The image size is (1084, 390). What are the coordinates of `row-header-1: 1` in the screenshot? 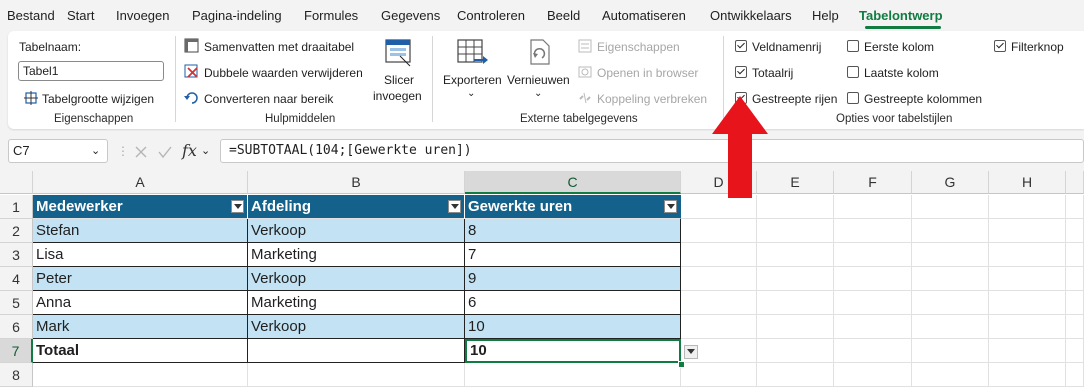 It's located at (16, 207).